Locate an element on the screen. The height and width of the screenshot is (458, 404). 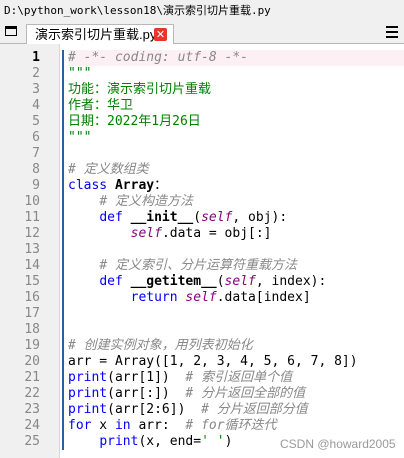
line-number: 8 is located at coordinates (36, 169).